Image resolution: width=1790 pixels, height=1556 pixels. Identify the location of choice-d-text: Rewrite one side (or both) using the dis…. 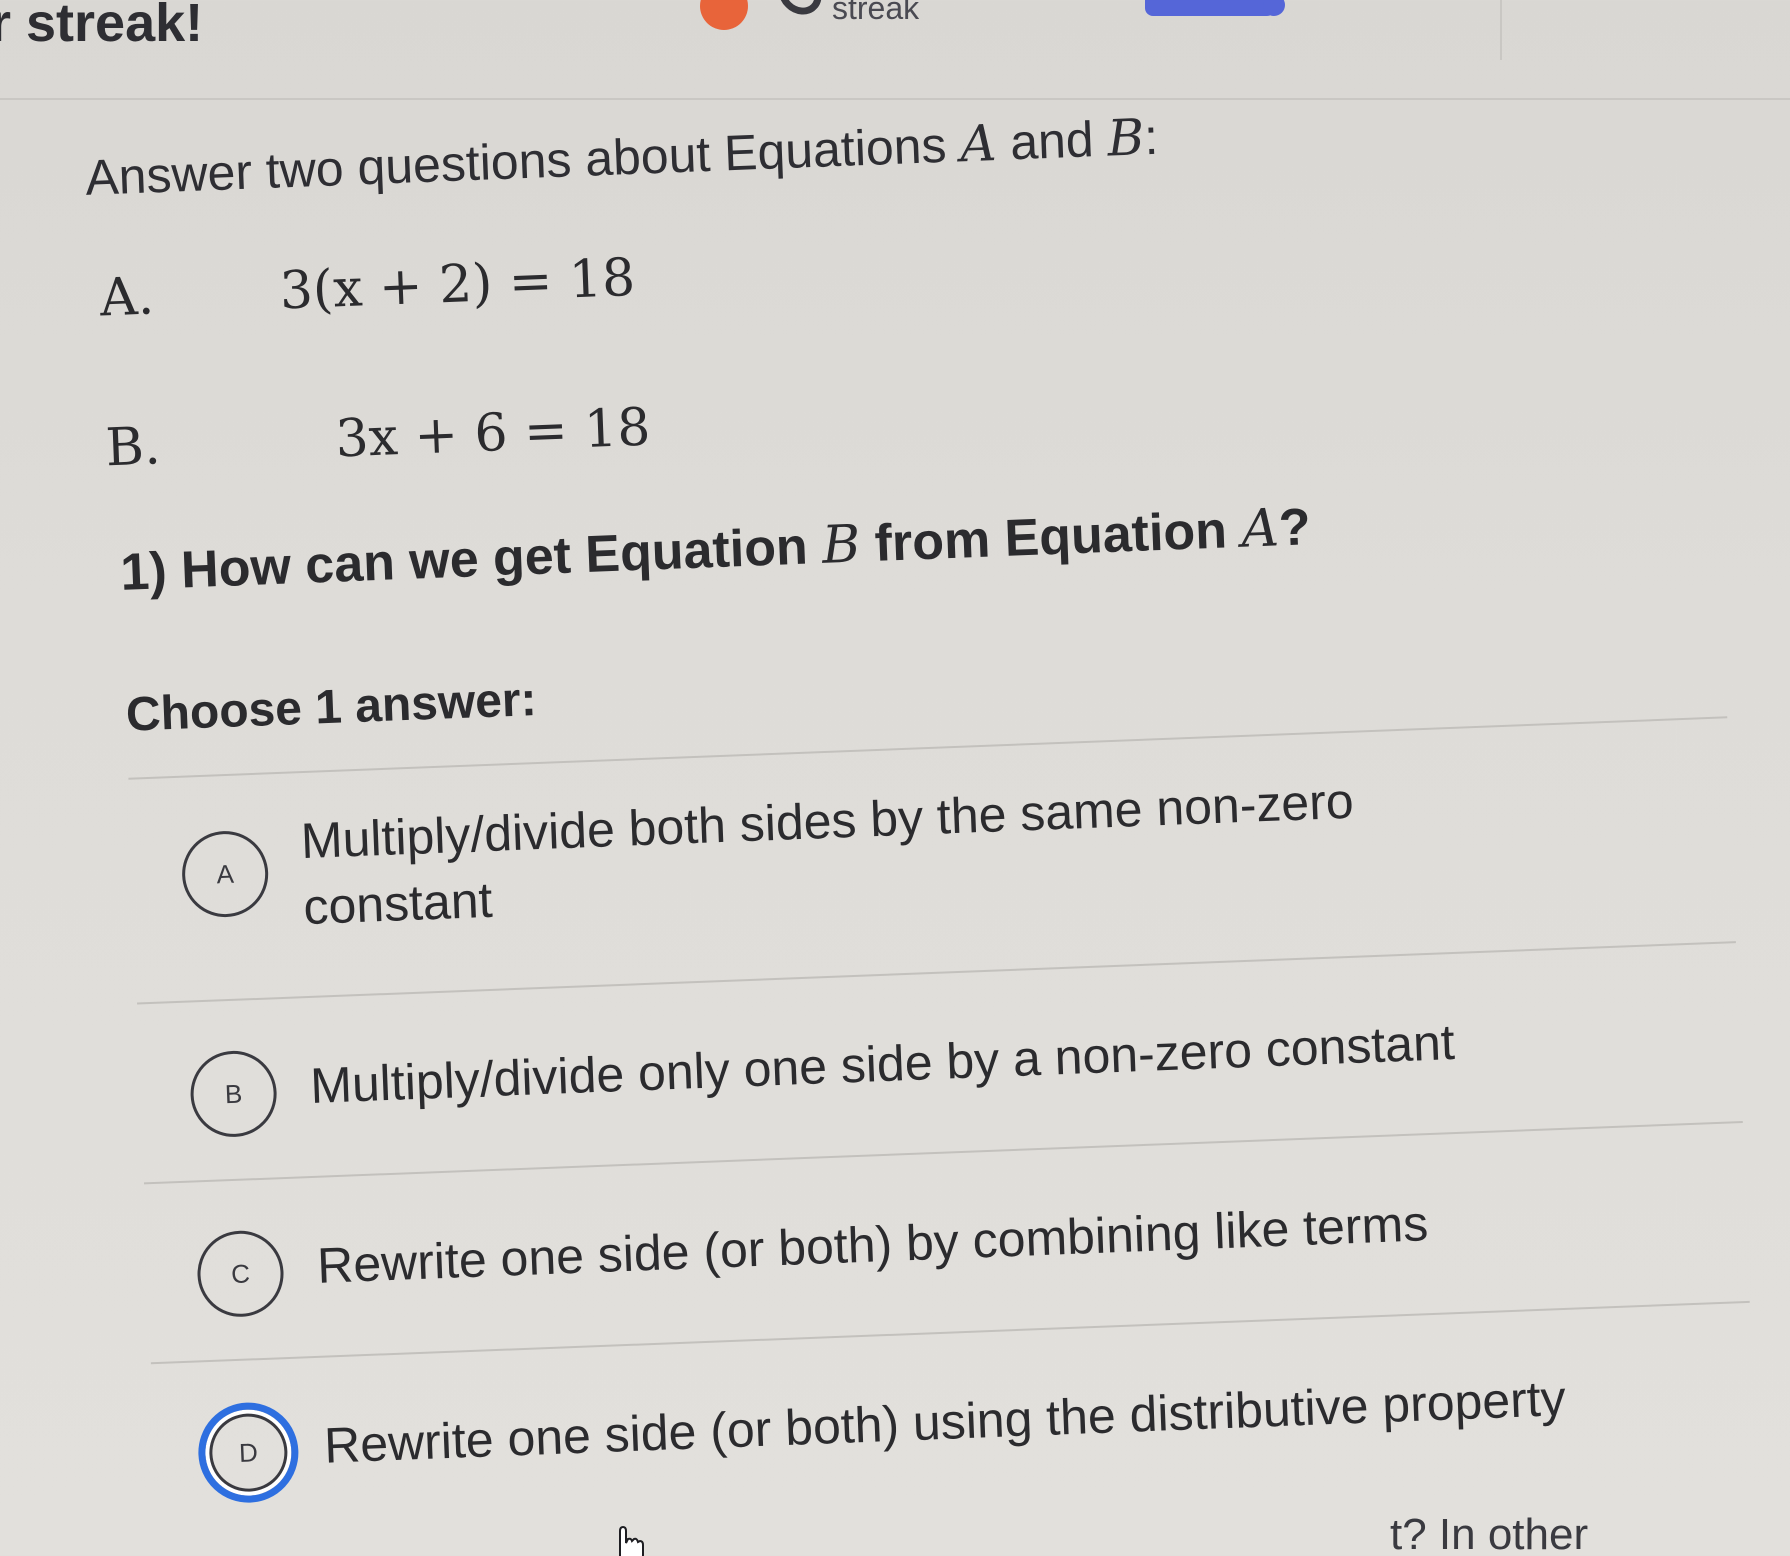
(945, 1422).